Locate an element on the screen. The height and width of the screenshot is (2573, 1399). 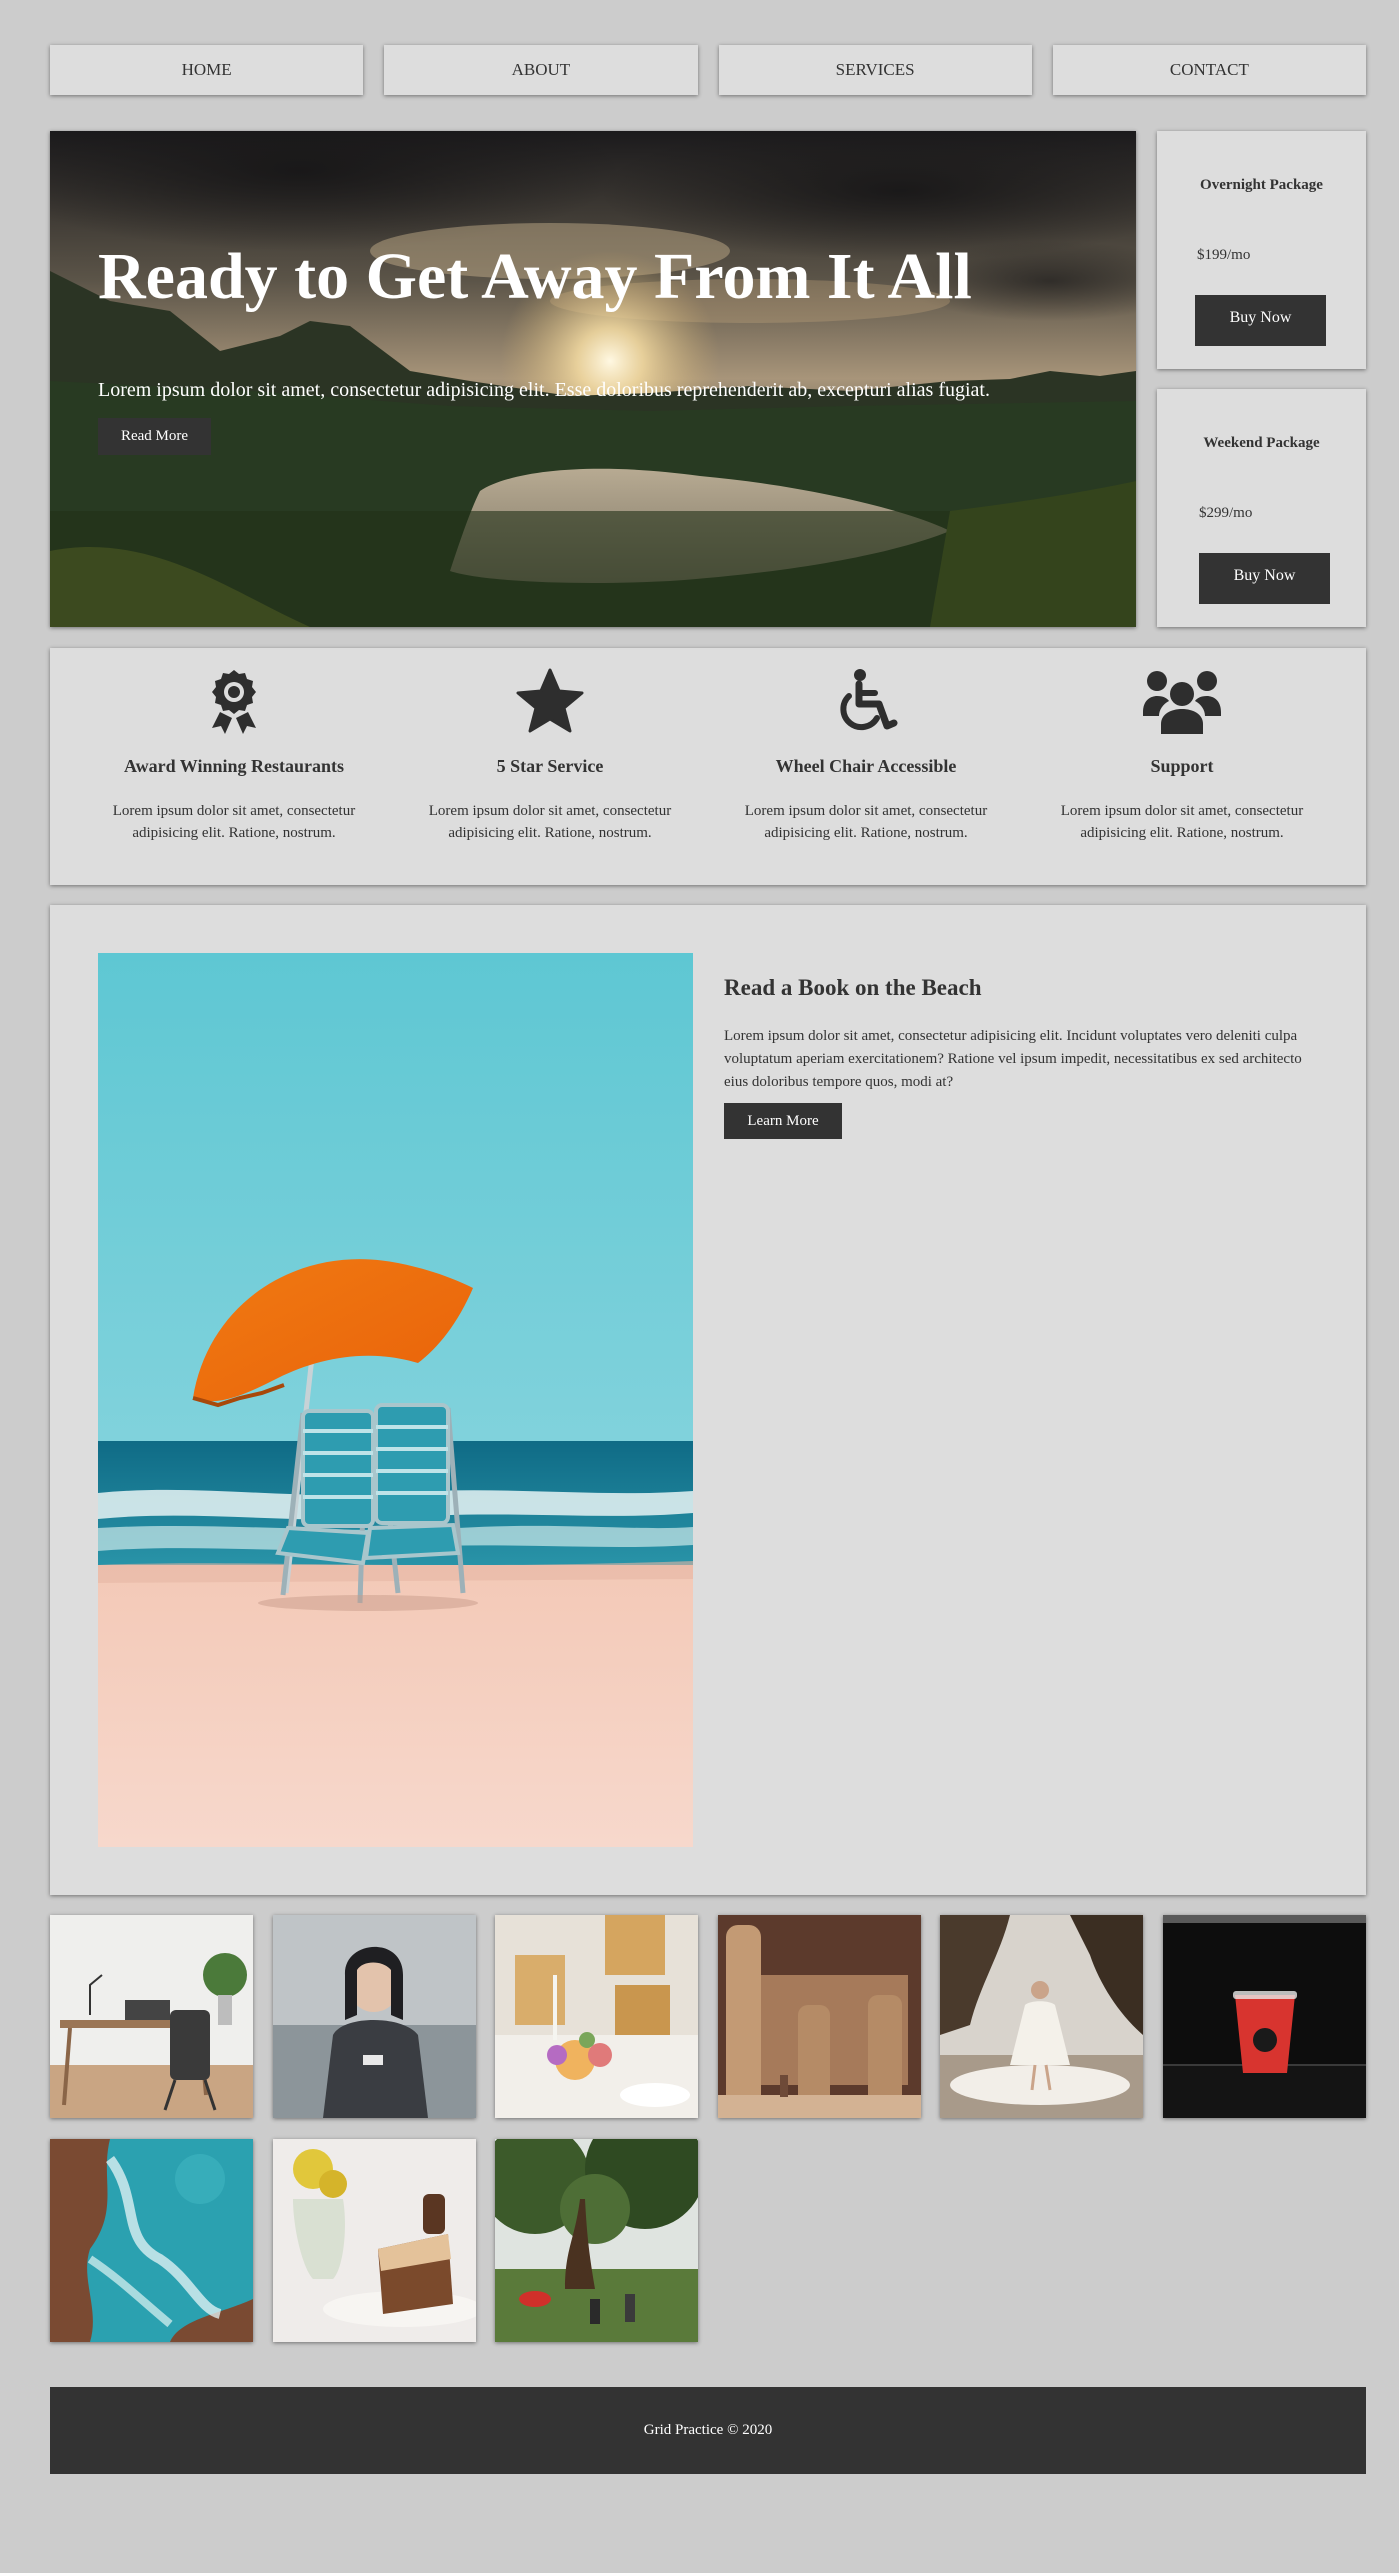
red-drink-photo is located at coordinates (1264, 2016).